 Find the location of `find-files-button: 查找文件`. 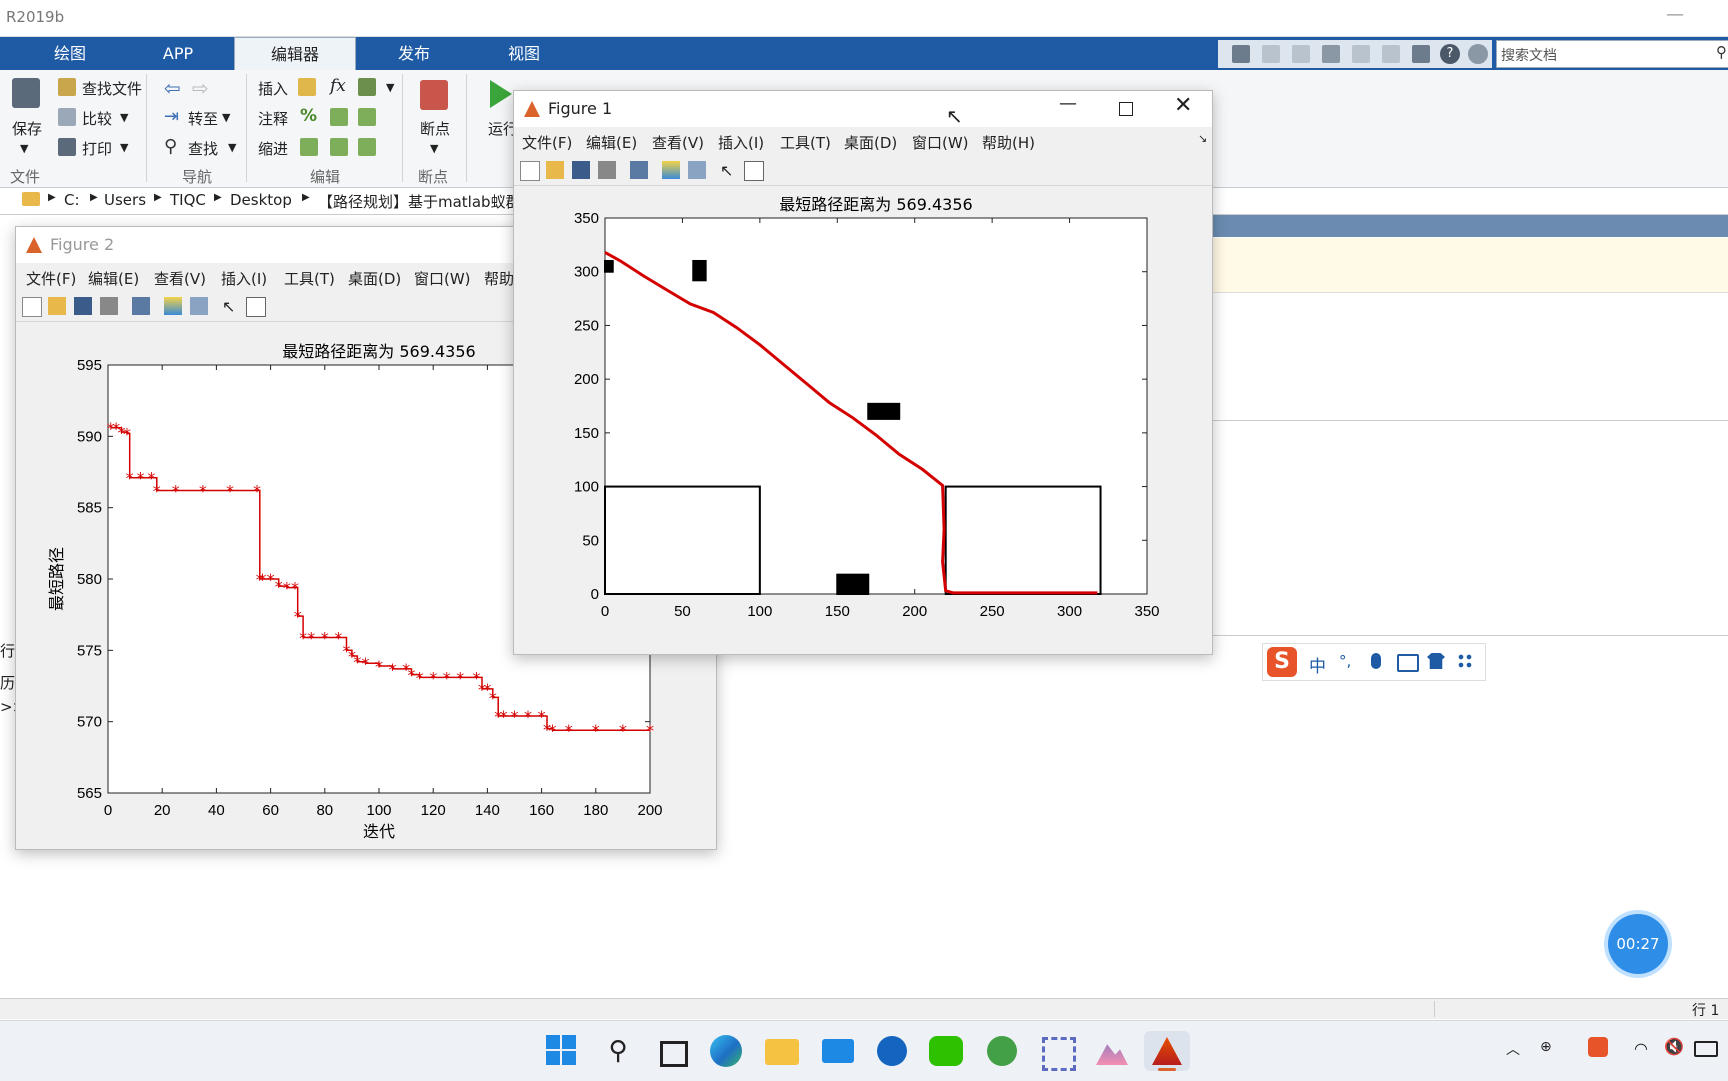

find-files-button: 查找文件 is located at coordinates (112, 88).